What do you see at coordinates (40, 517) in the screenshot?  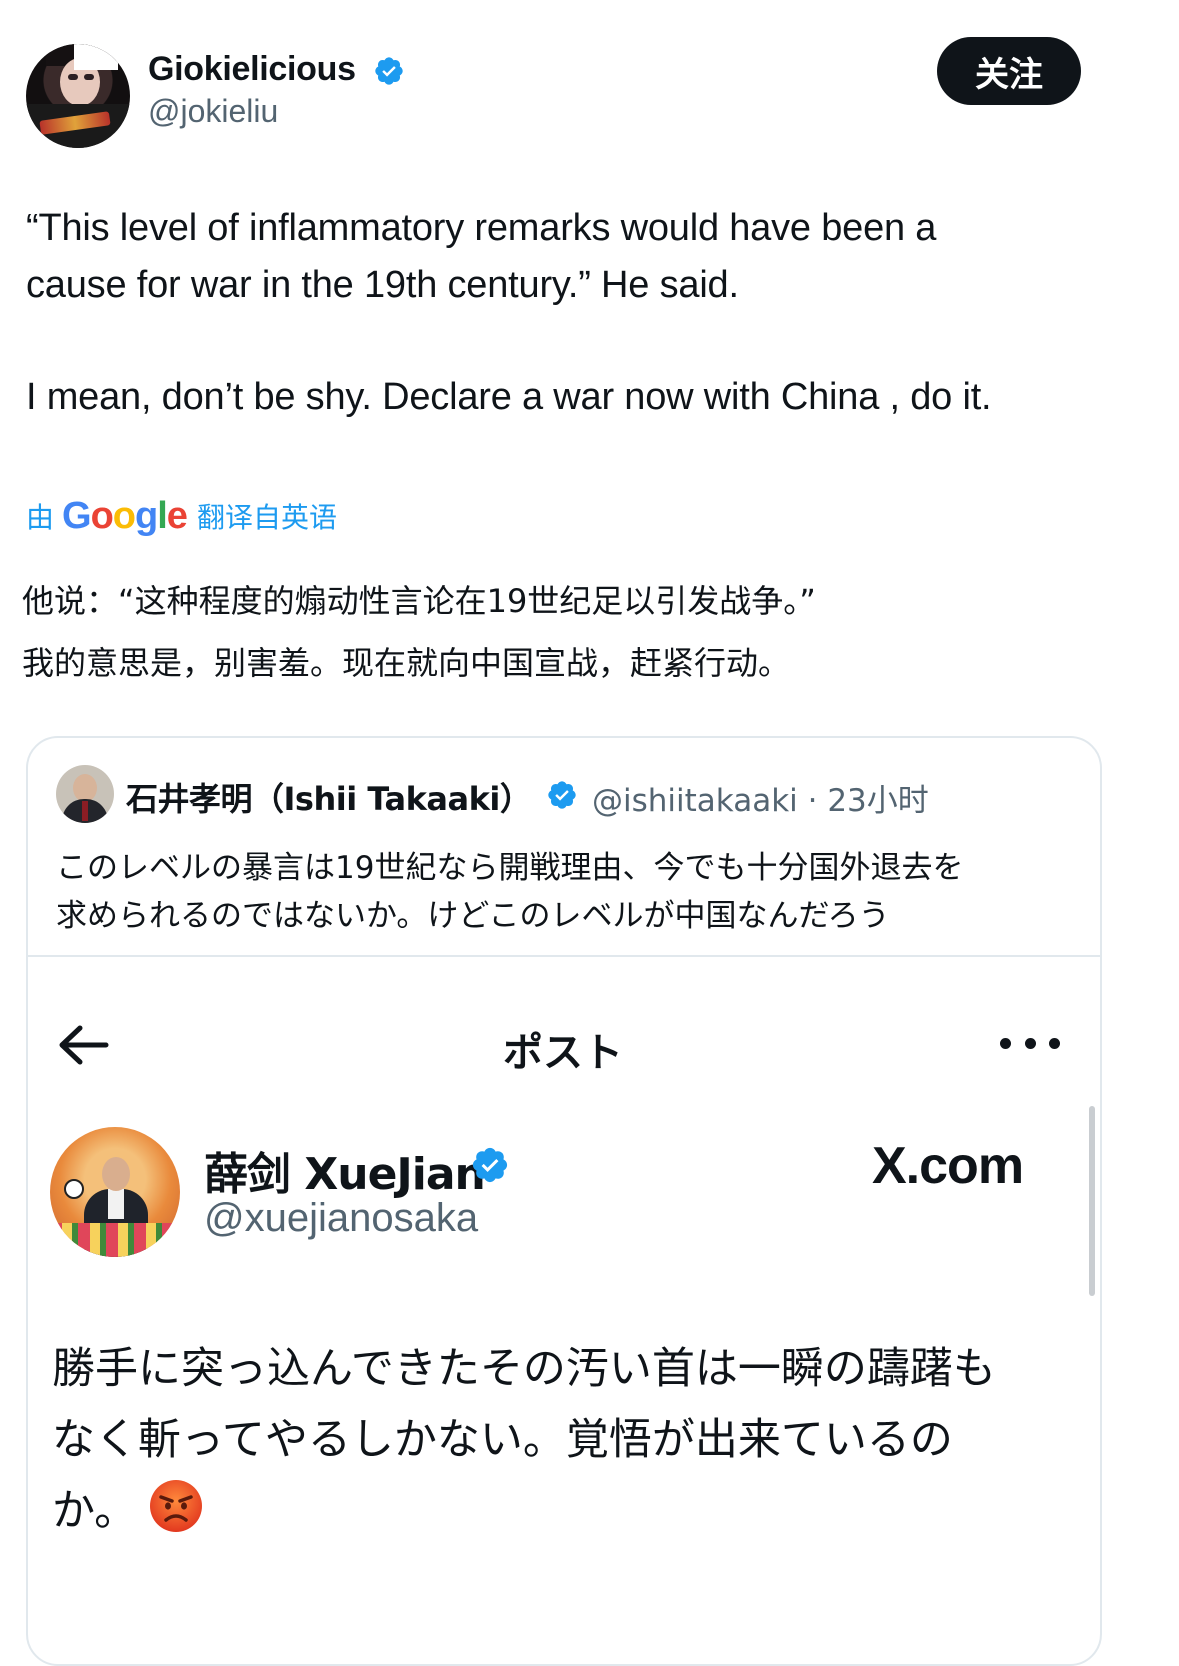 I see `translate-prefix: 由` at bounding box center [40, 517].